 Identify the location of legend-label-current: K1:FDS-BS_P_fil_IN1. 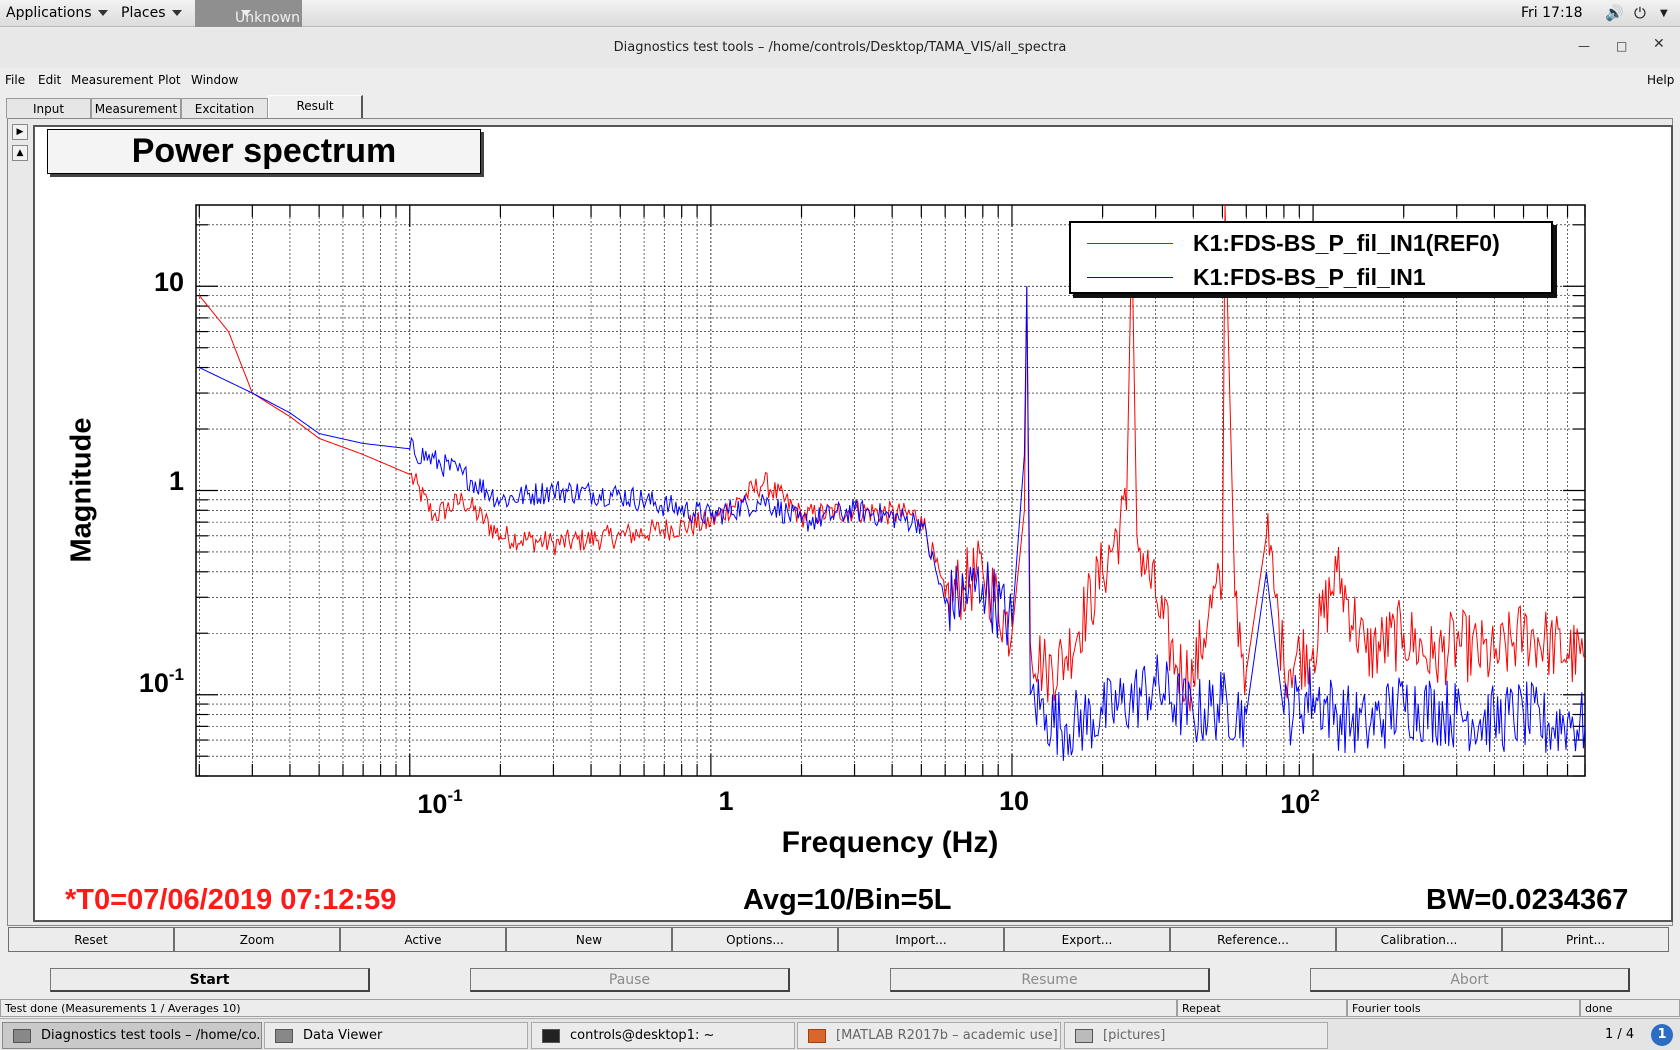
(1309, 277).